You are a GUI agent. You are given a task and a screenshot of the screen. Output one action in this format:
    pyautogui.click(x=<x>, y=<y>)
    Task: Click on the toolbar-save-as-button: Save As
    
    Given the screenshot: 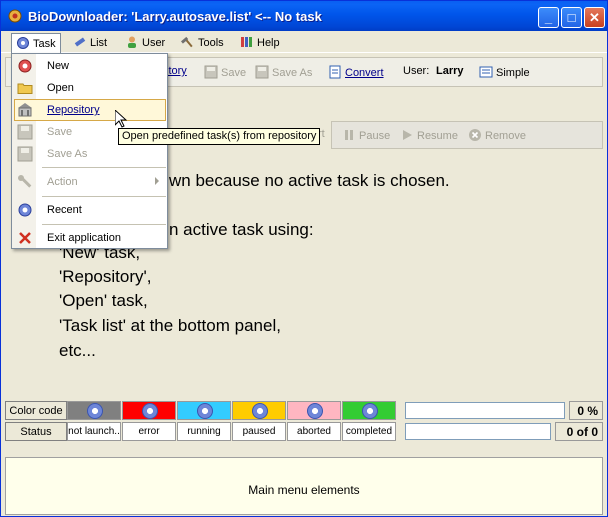 What is the action you would take?
    pyautogui.click(x=283, y=72)
    